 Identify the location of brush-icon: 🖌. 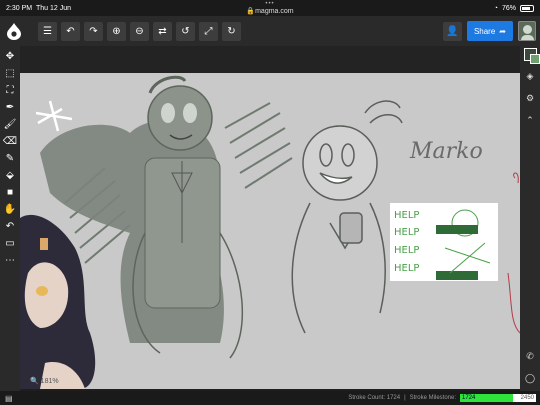
(10, 124).